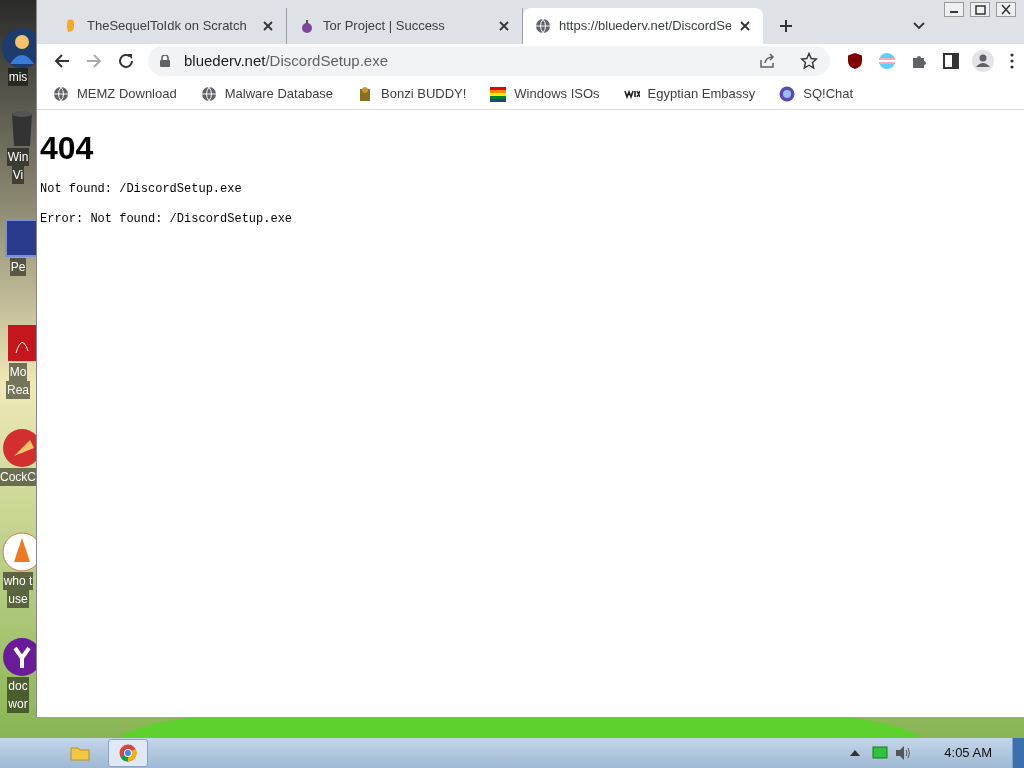 The image size is (1024, 768). Describe the element at coordinates (267, 93) in the screenshot. I see `bookmark: Malware Database` at that location.